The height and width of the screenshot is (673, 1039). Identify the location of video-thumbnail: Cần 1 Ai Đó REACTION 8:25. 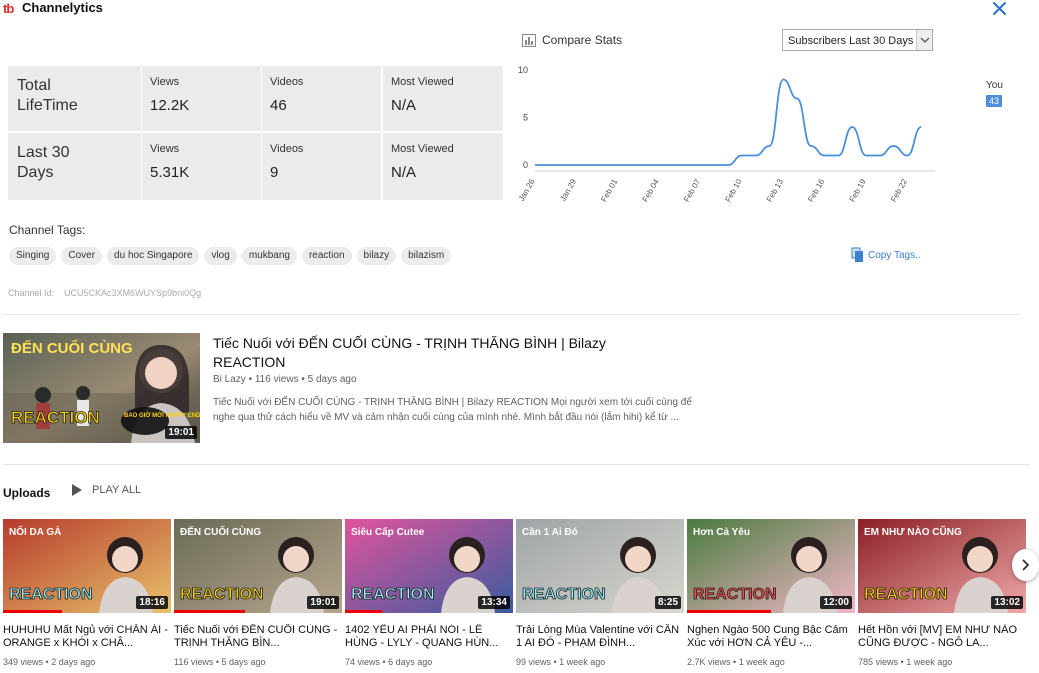
(600, 566).